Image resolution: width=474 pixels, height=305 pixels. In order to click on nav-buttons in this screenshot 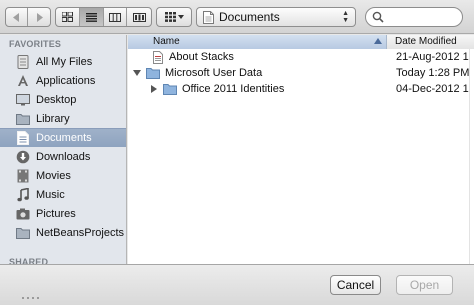, I will do `click(28, 17)`.